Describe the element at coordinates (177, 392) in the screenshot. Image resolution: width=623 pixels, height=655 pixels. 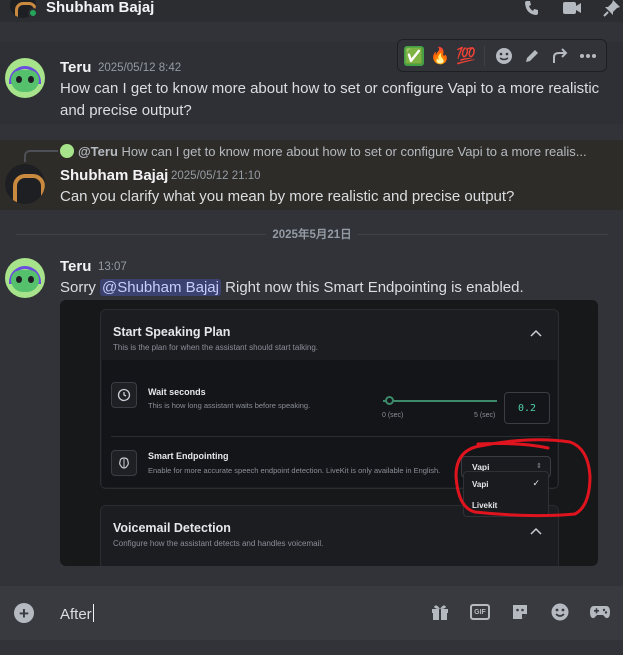
I see `wait-seconds-label: Wait seconds` at that location.